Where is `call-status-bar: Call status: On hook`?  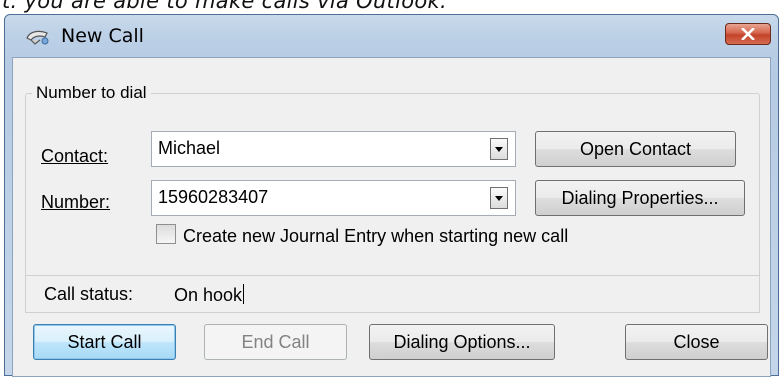 call-status-bar: Call status: On hook is located at coordinates (392, 294).